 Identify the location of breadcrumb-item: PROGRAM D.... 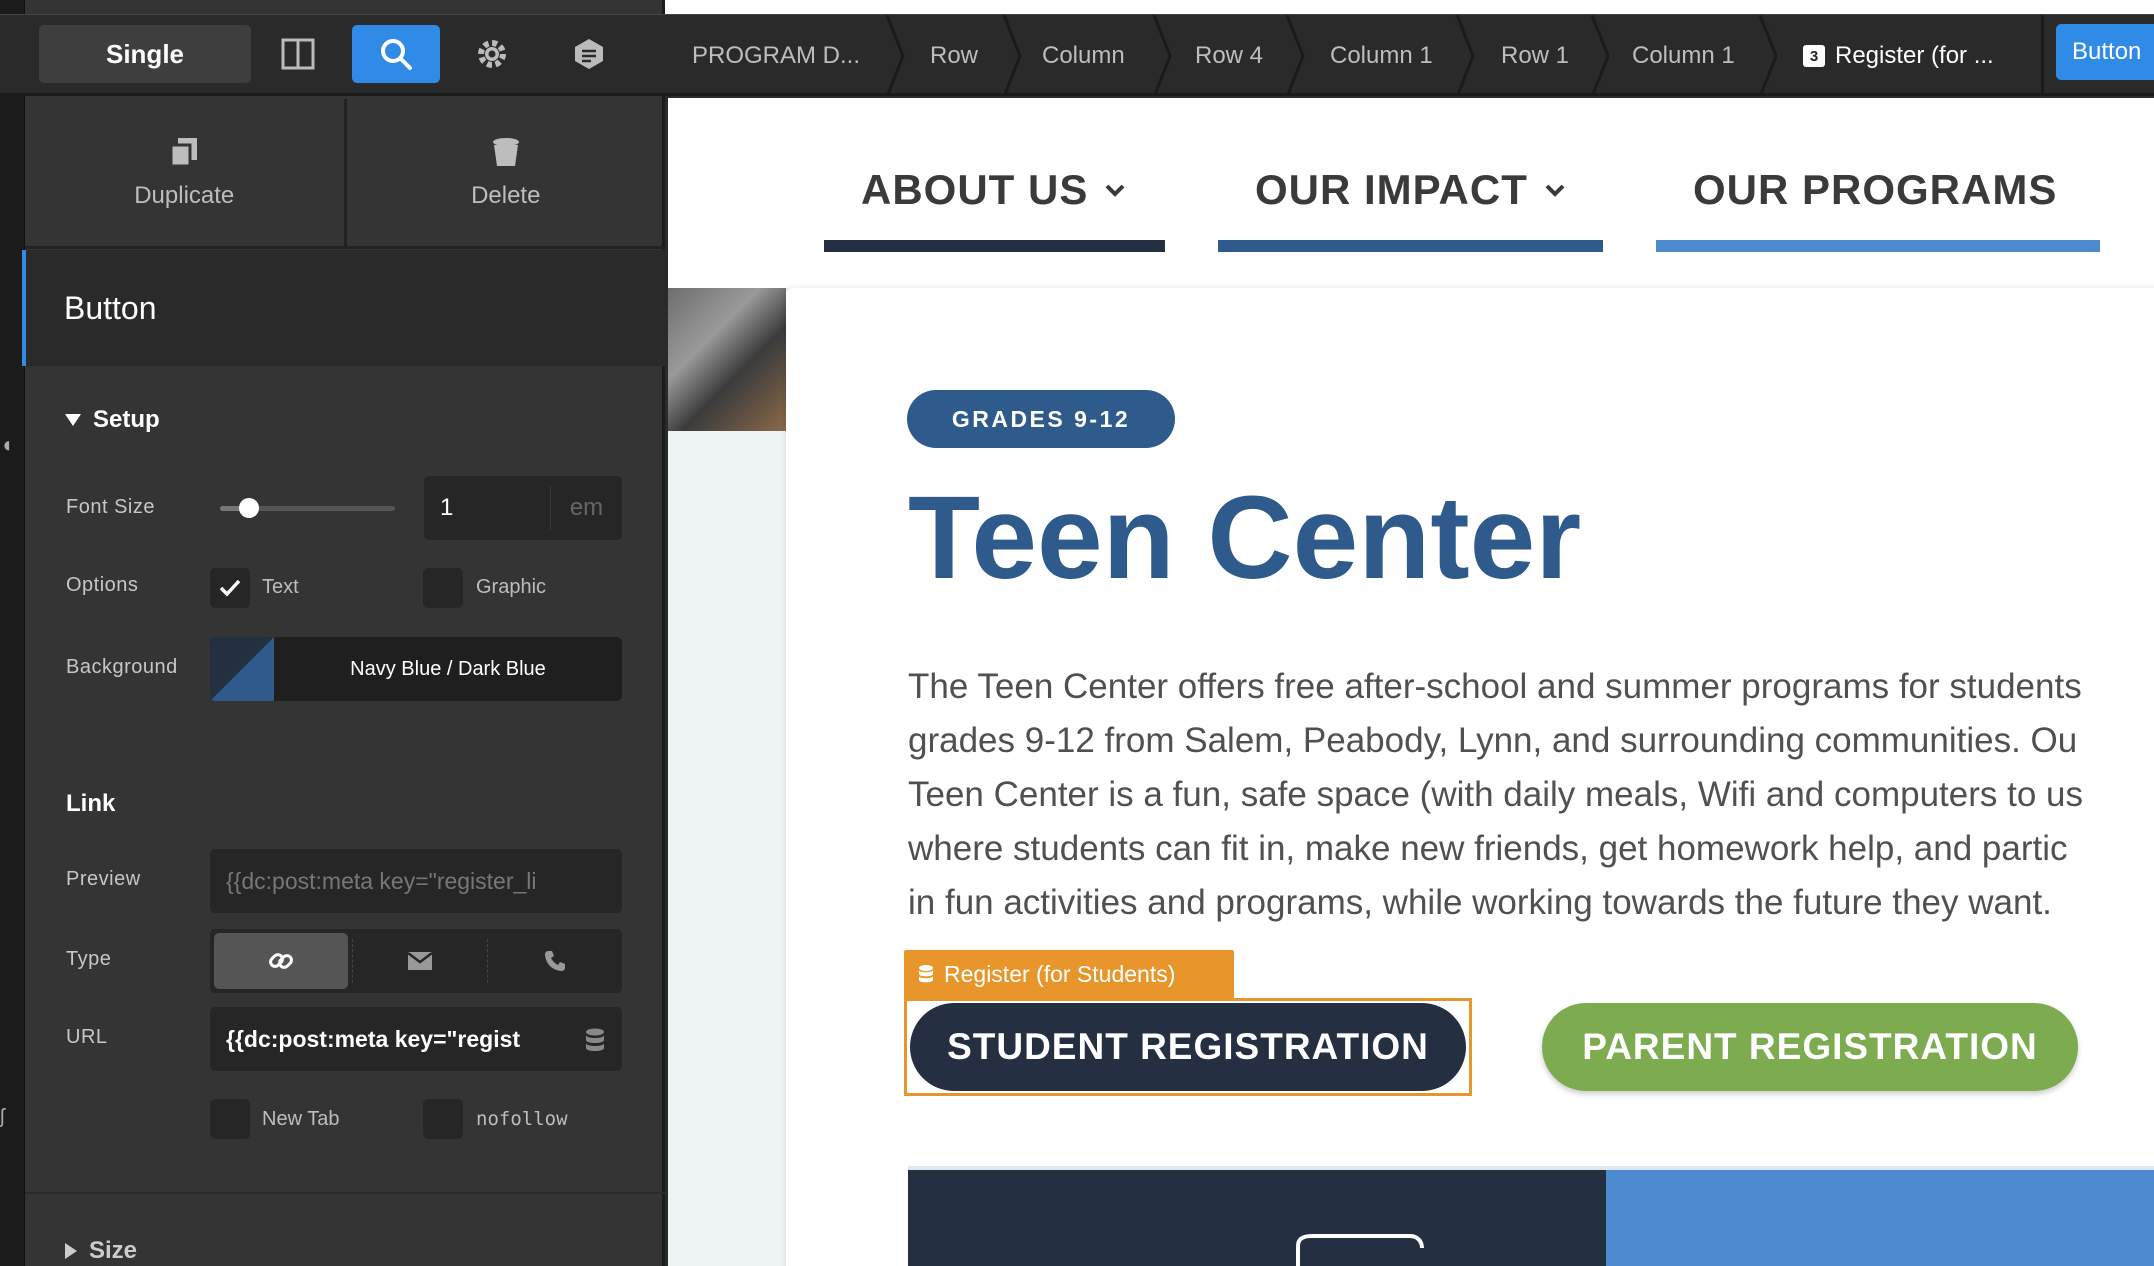
(776, 54).